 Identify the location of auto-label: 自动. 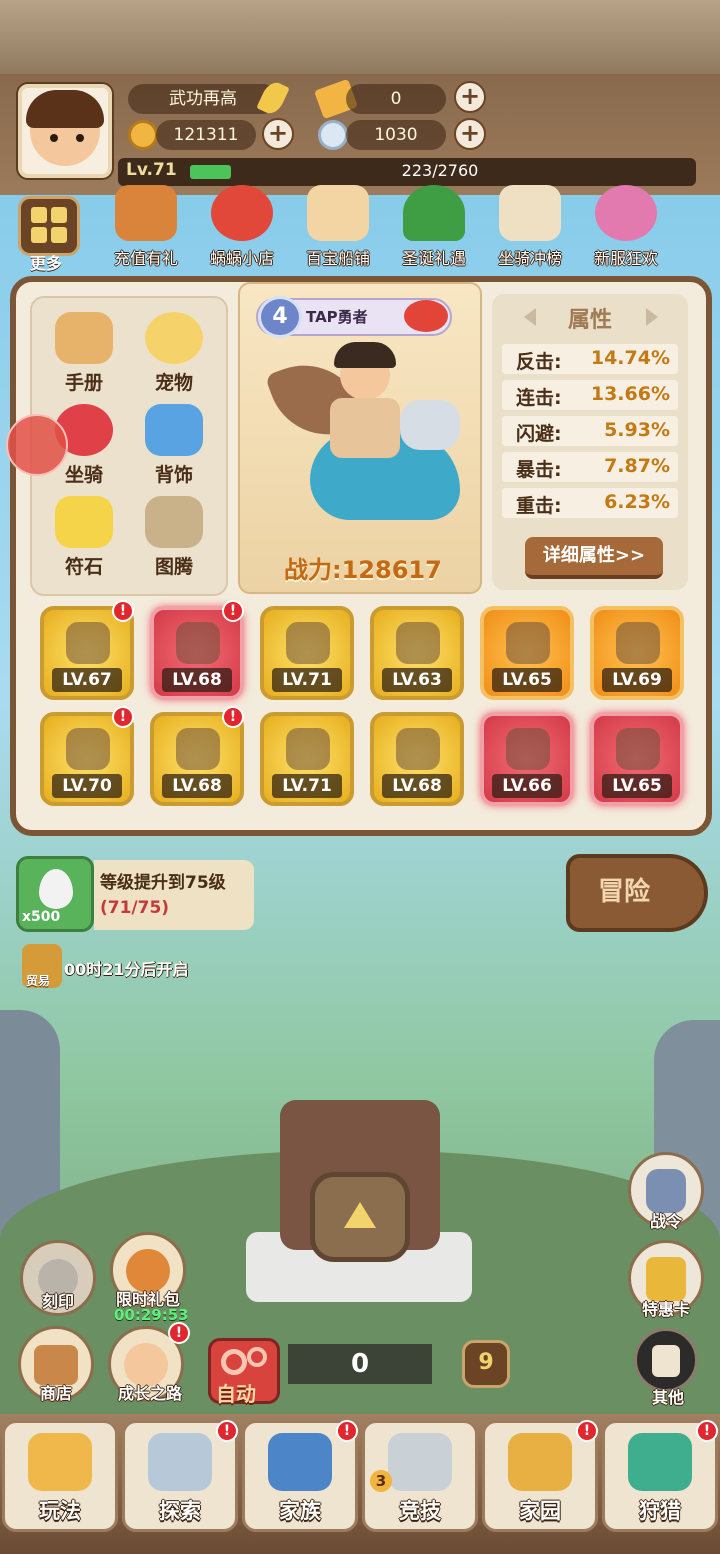
(236, 1394).